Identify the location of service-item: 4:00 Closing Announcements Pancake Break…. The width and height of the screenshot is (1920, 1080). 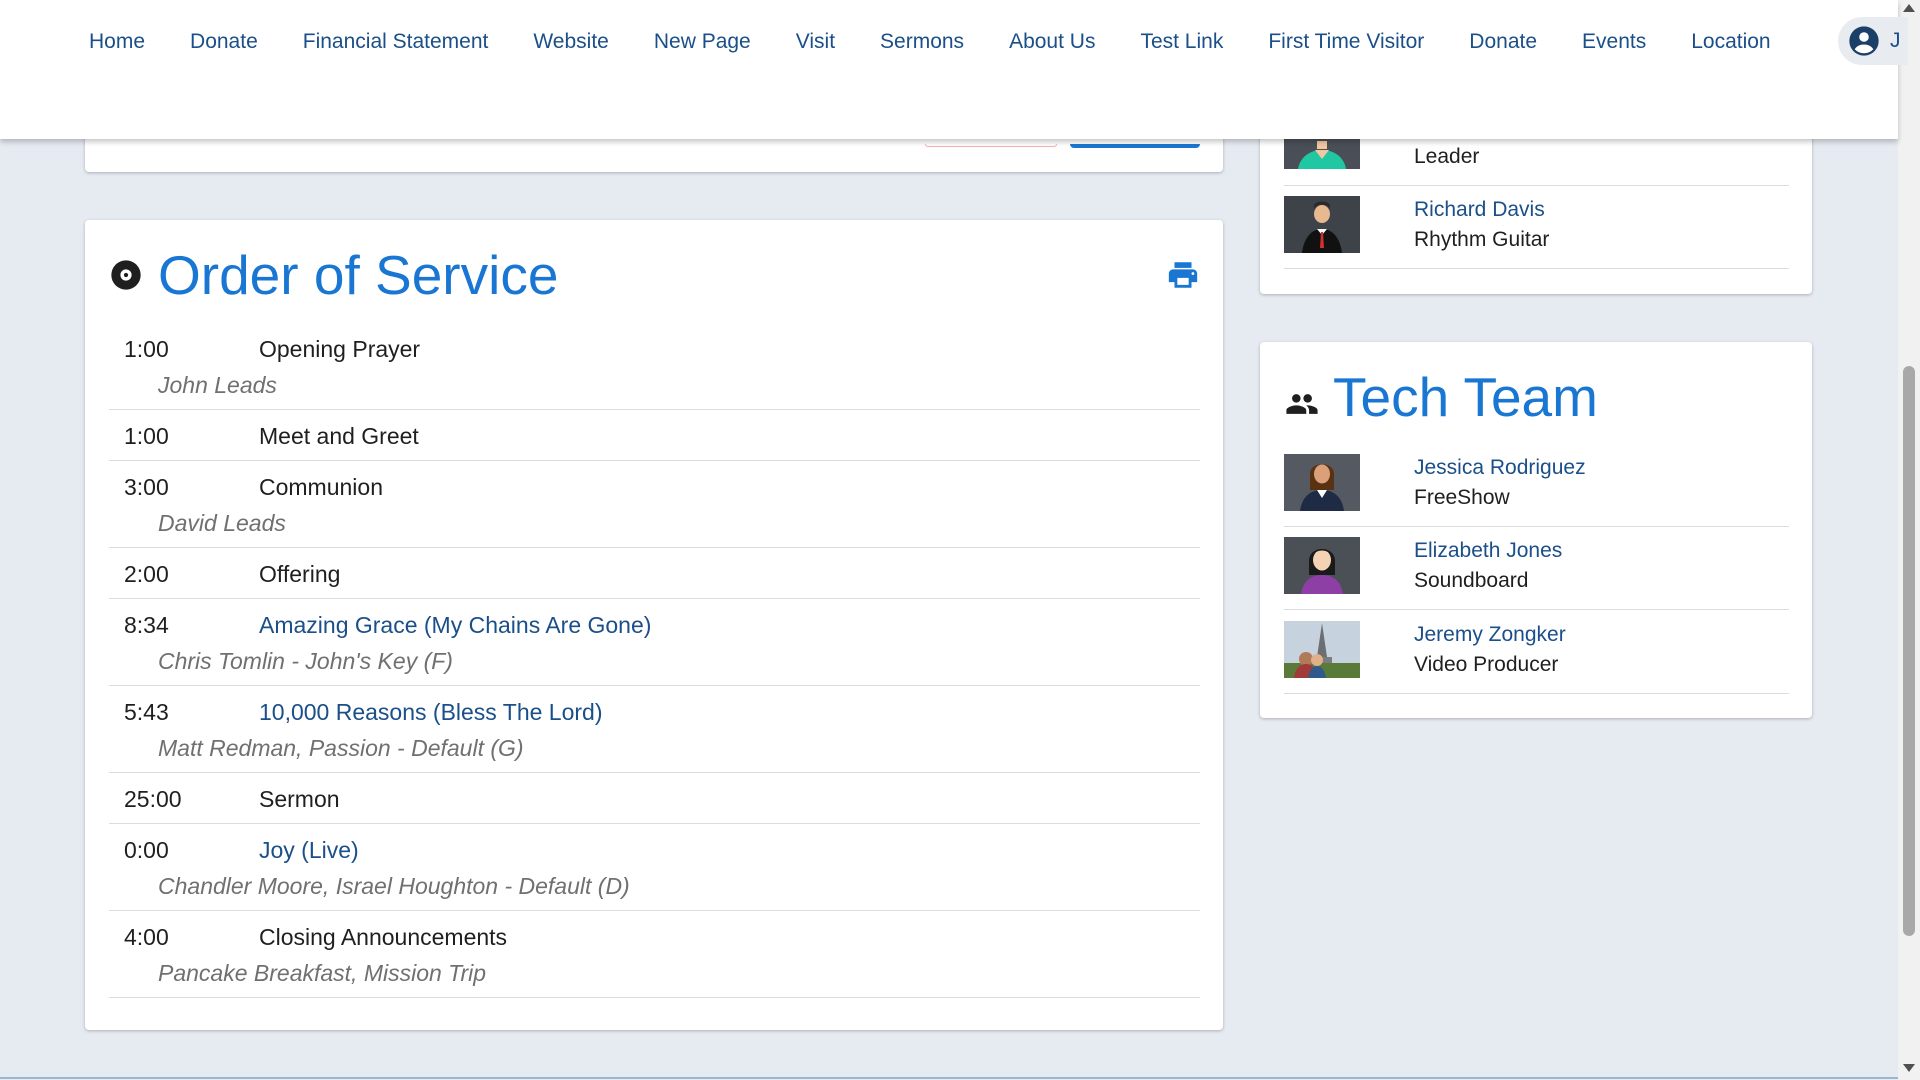
(654, 954).